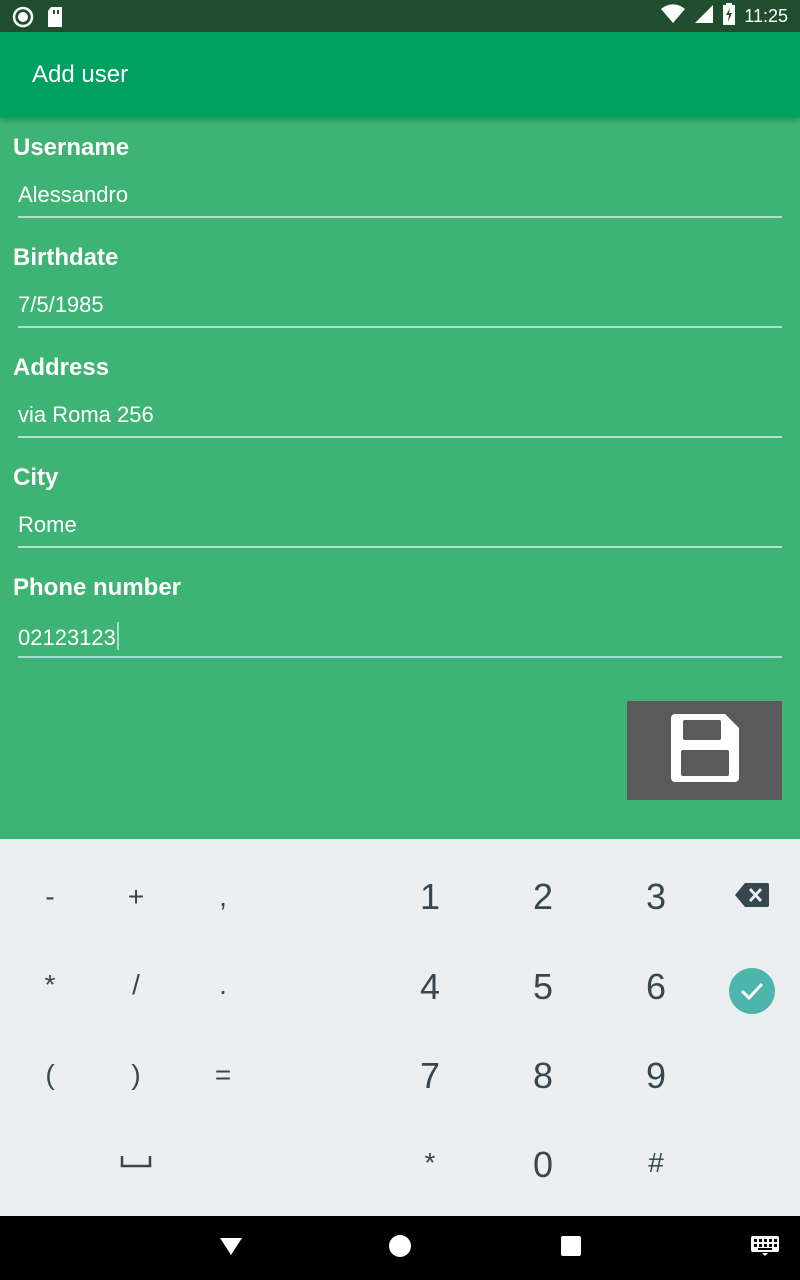 The width and height of the screenshot is (800, 1280). What do you see at coordinates (400, 420) in the screenshot?
I see `address-input: via Roma 256` at bounding box center [400, 420].